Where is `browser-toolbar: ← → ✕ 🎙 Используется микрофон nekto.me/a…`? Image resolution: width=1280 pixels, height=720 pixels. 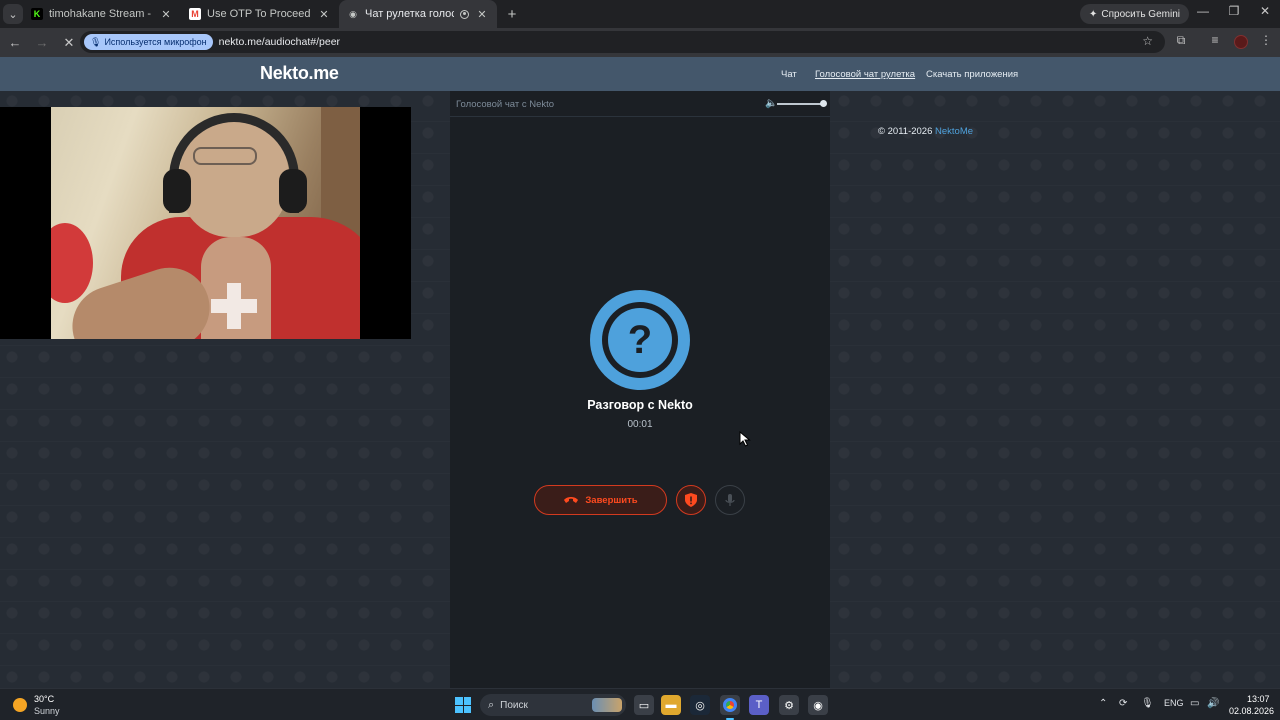
browser-toolbar: ← → ✕ 🎙 Используется микрофон nekto.me/a… is located at coordinates (640, 42).